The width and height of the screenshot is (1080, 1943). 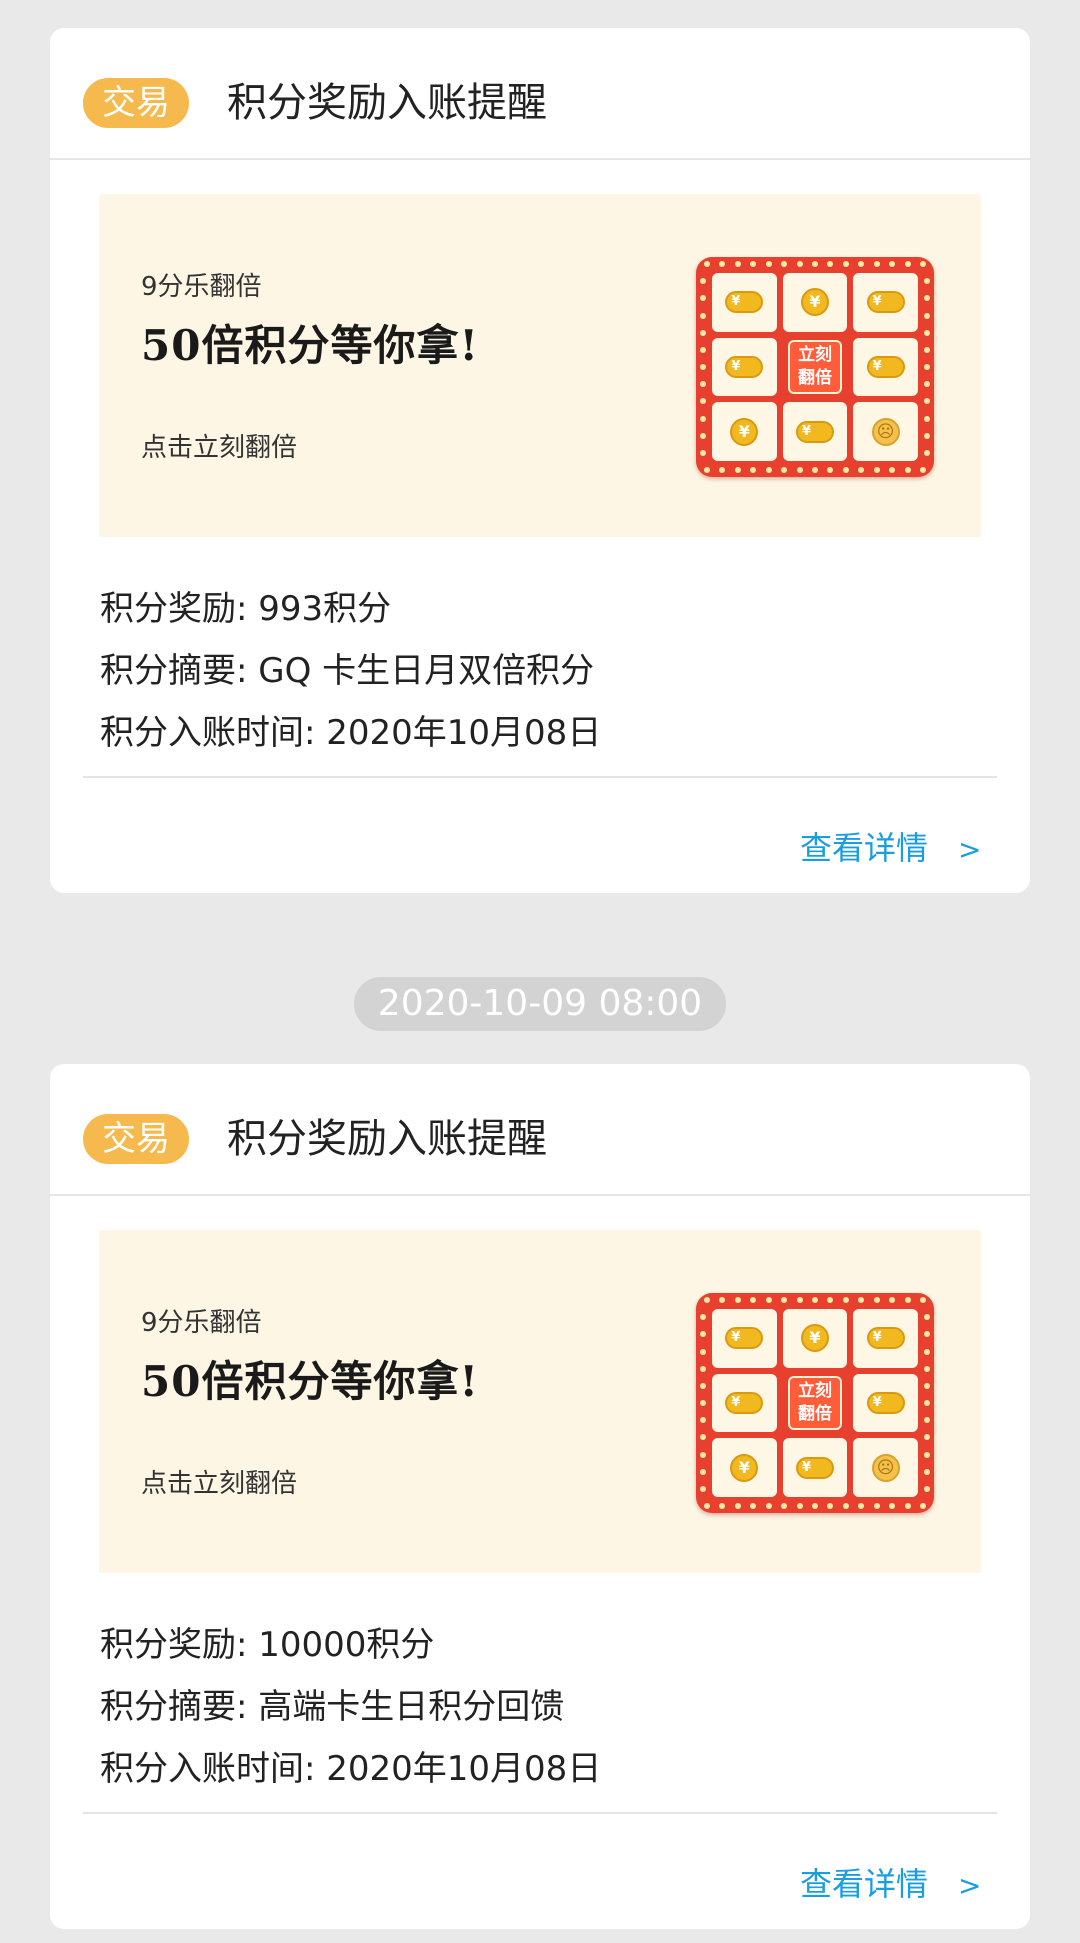 I want to click on game-grid: ¥ ¥ ¥ ¥ 立刻 翻倍 ¥ ¥ ¥ ☹, so click(x=815, y=1403).